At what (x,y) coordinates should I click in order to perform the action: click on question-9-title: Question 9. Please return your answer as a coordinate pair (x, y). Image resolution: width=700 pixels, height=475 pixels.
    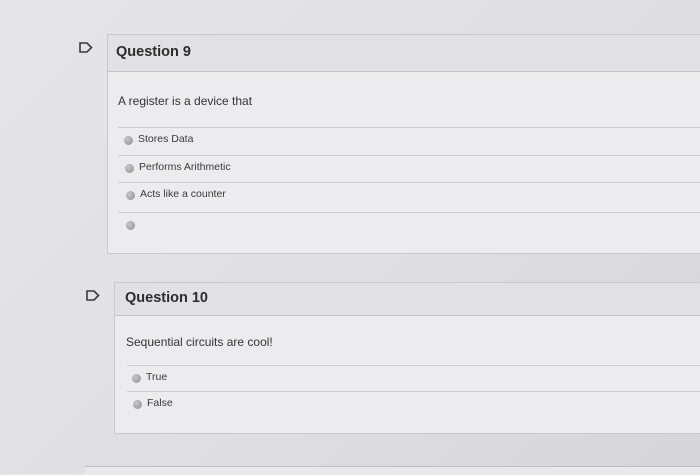
    Looking at the image, I should click on (153, 52).